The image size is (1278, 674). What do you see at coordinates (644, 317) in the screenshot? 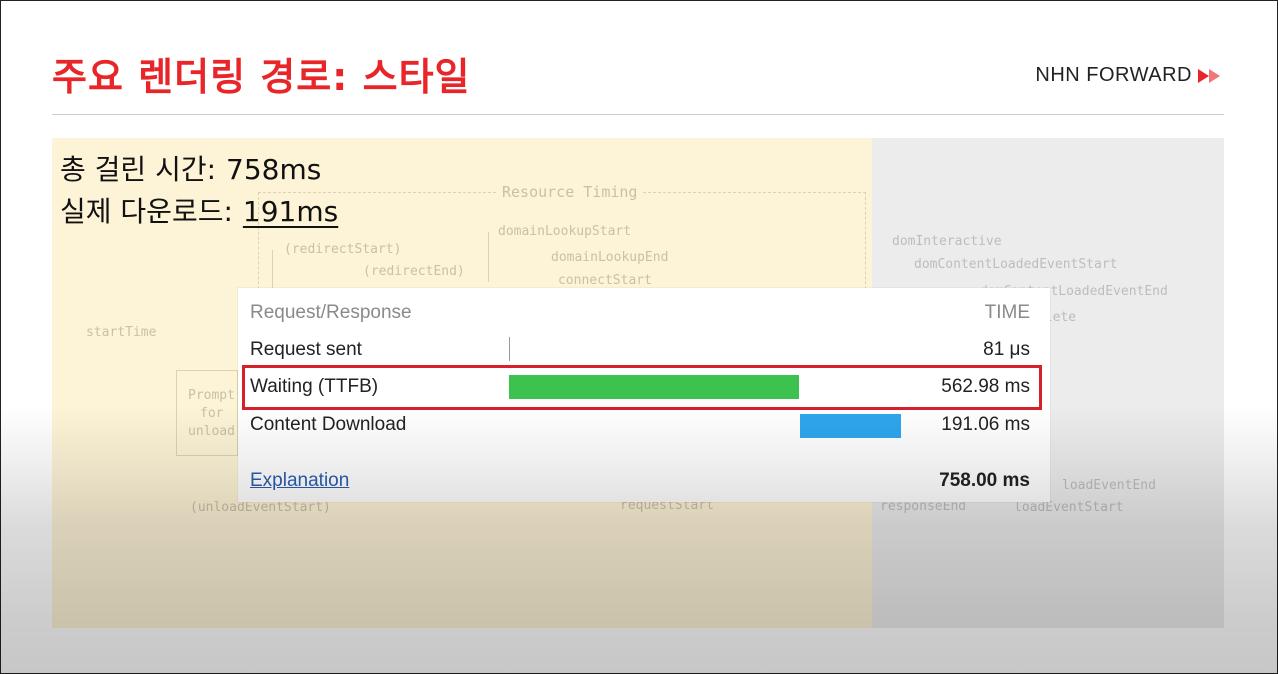
I see `timing-header-row: Request/Response TIME` at bounding box center [644, 317].